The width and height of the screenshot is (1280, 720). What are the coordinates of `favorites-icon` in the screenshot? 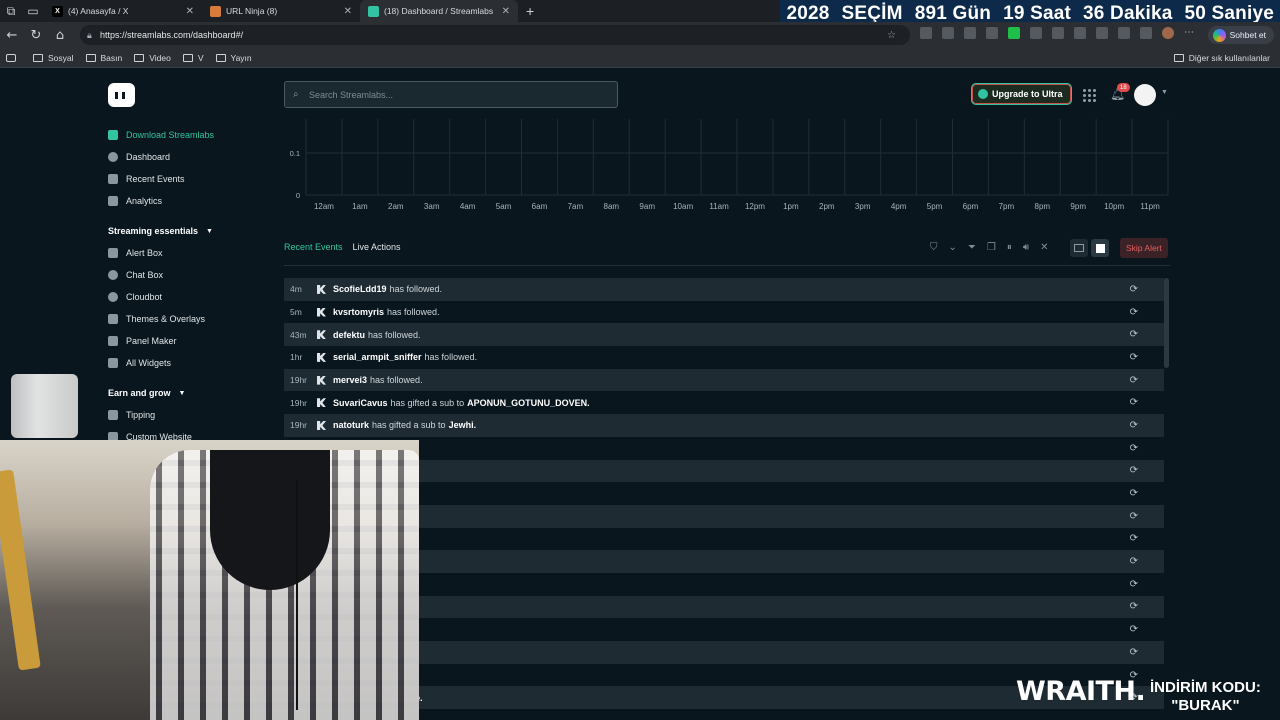 It's located at (1102, 33).